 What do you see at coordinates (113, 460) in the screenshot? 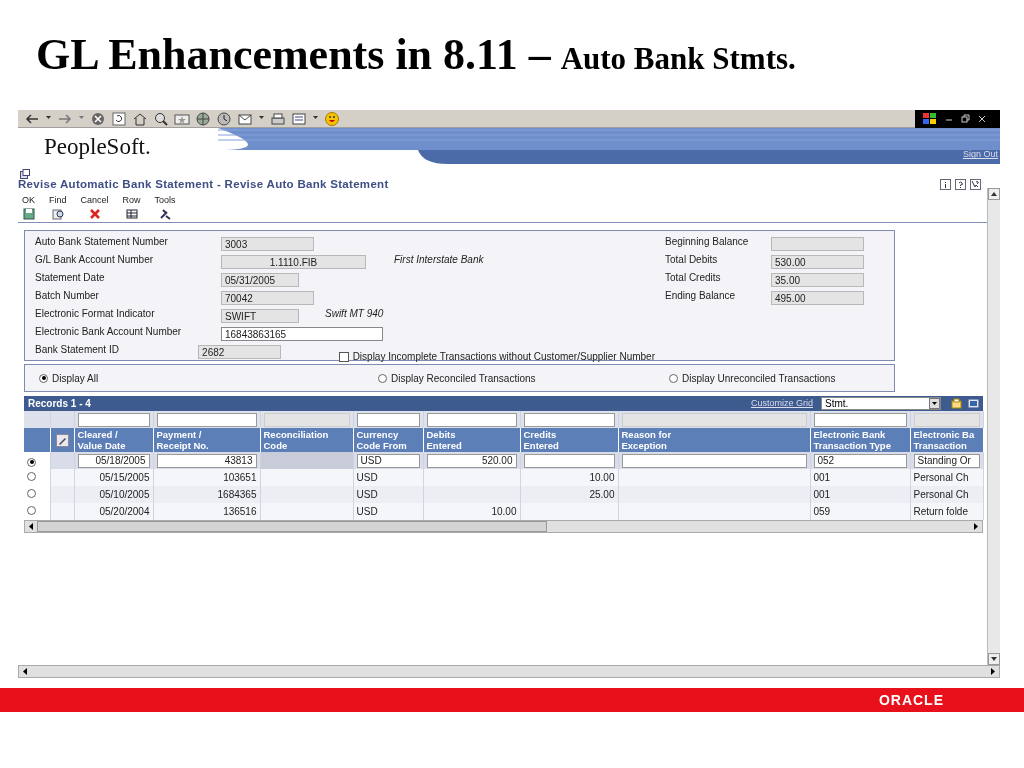
I see `table-input: 05/18/2005` at bounding box center [113, 460].